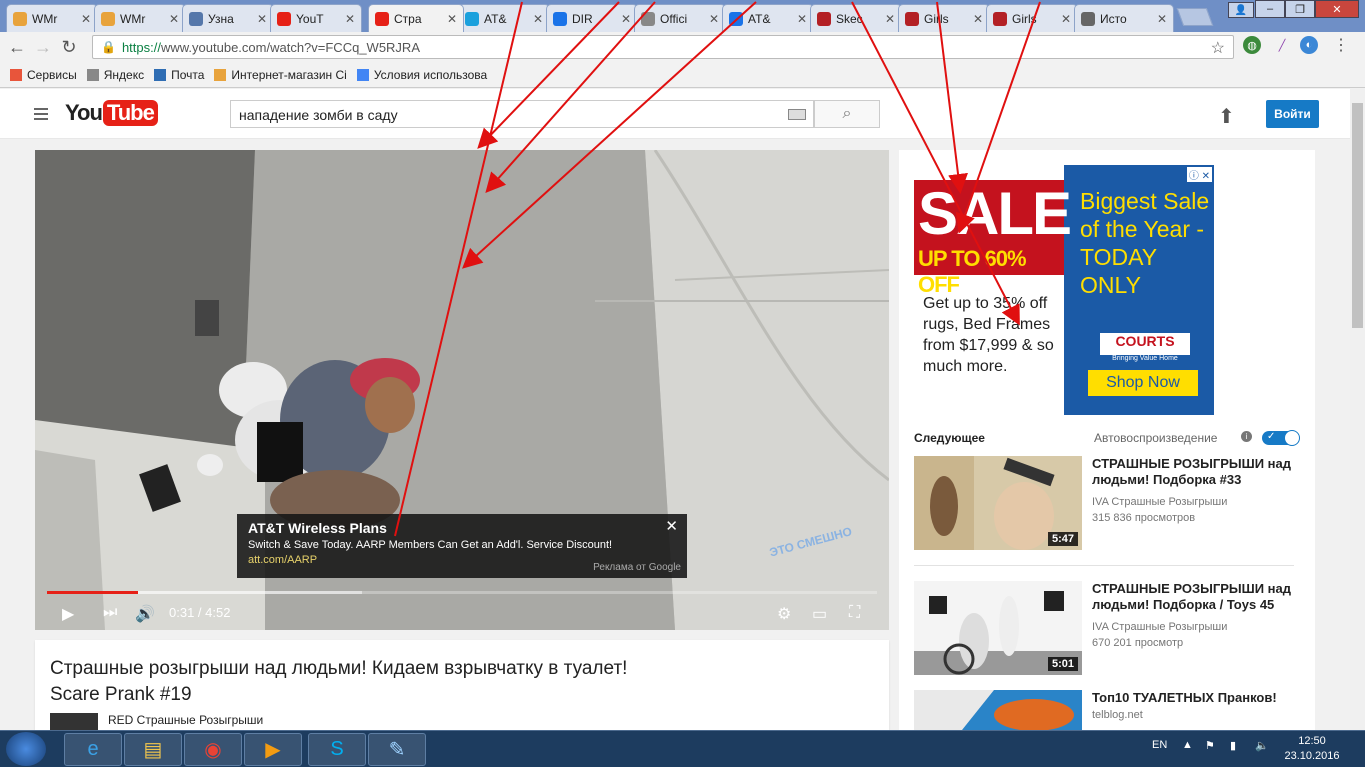 The height and width of the screenshot is (767, 1365). I want to click on tab-4: Стра ✕, so click(416, 18).